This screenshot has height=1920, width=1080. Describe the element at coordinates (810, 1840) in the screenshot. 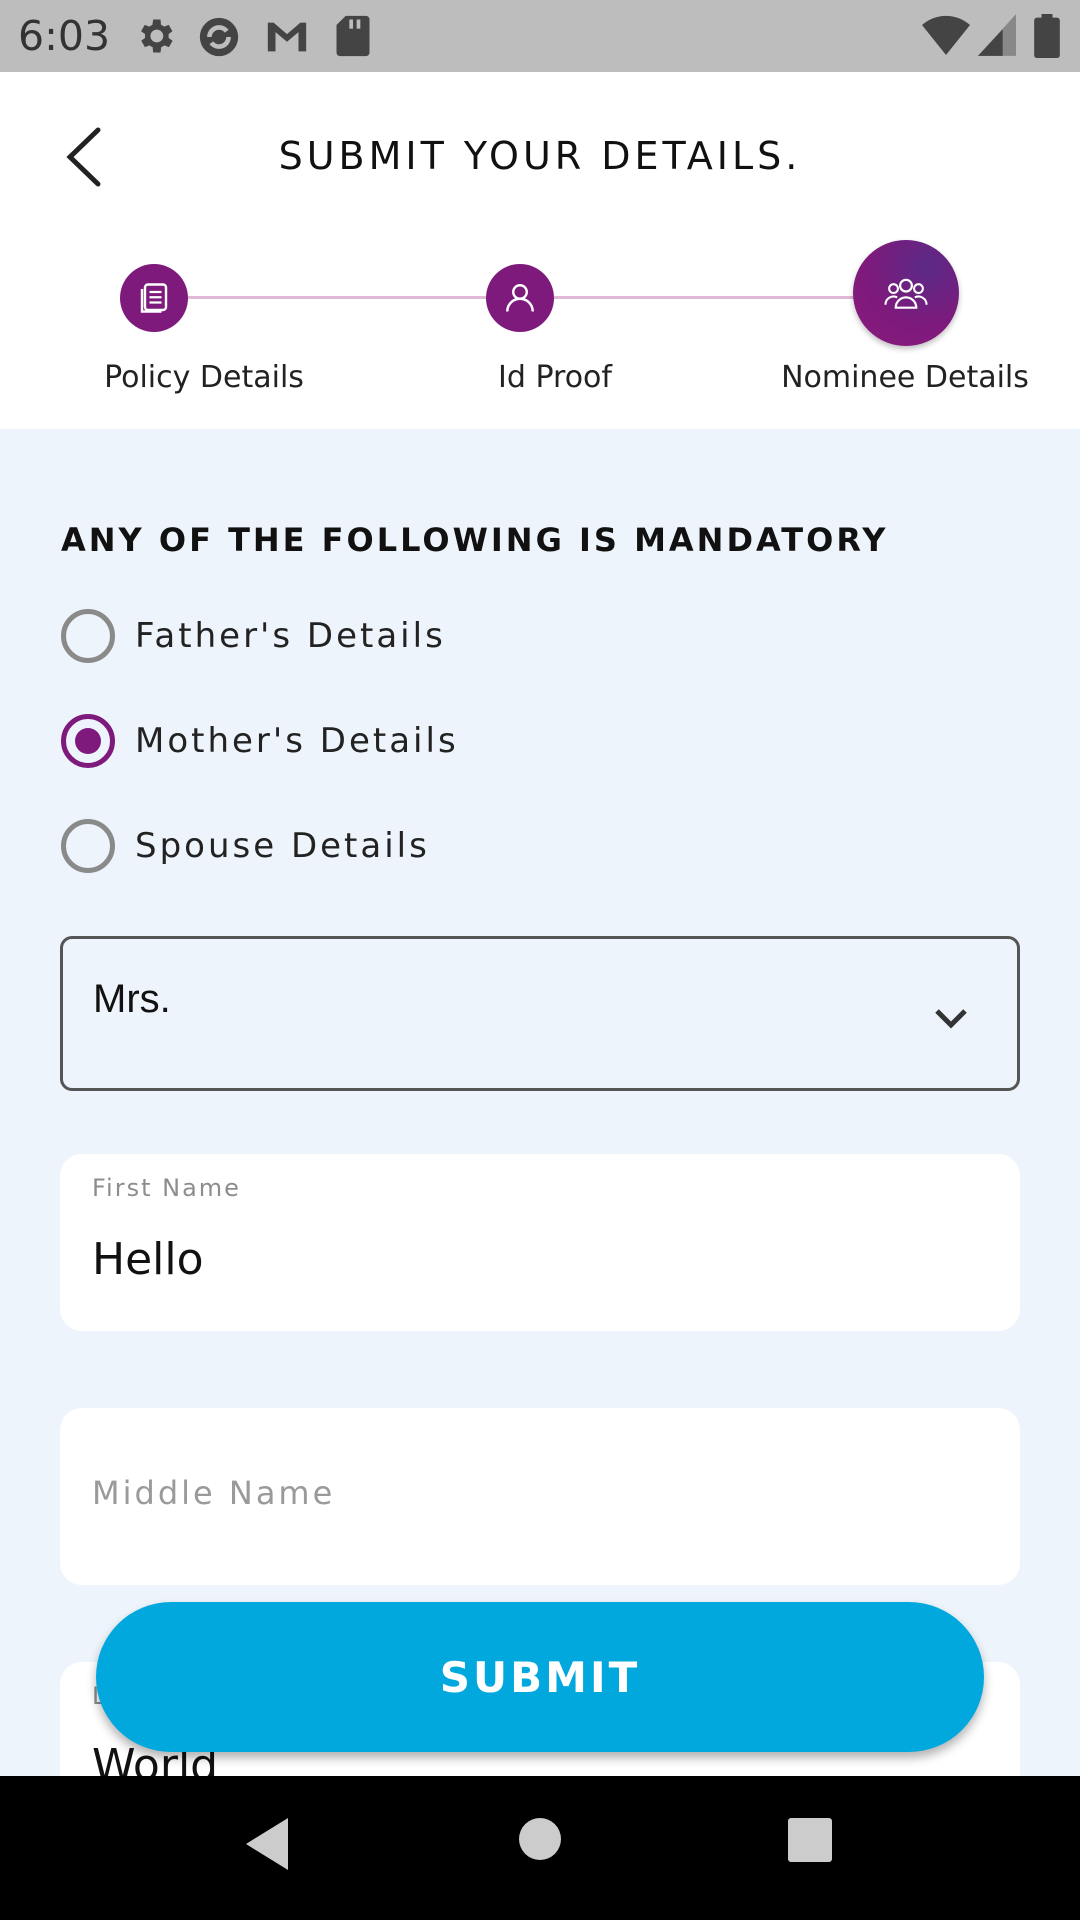

I see `nav-recents-icon` at that location.